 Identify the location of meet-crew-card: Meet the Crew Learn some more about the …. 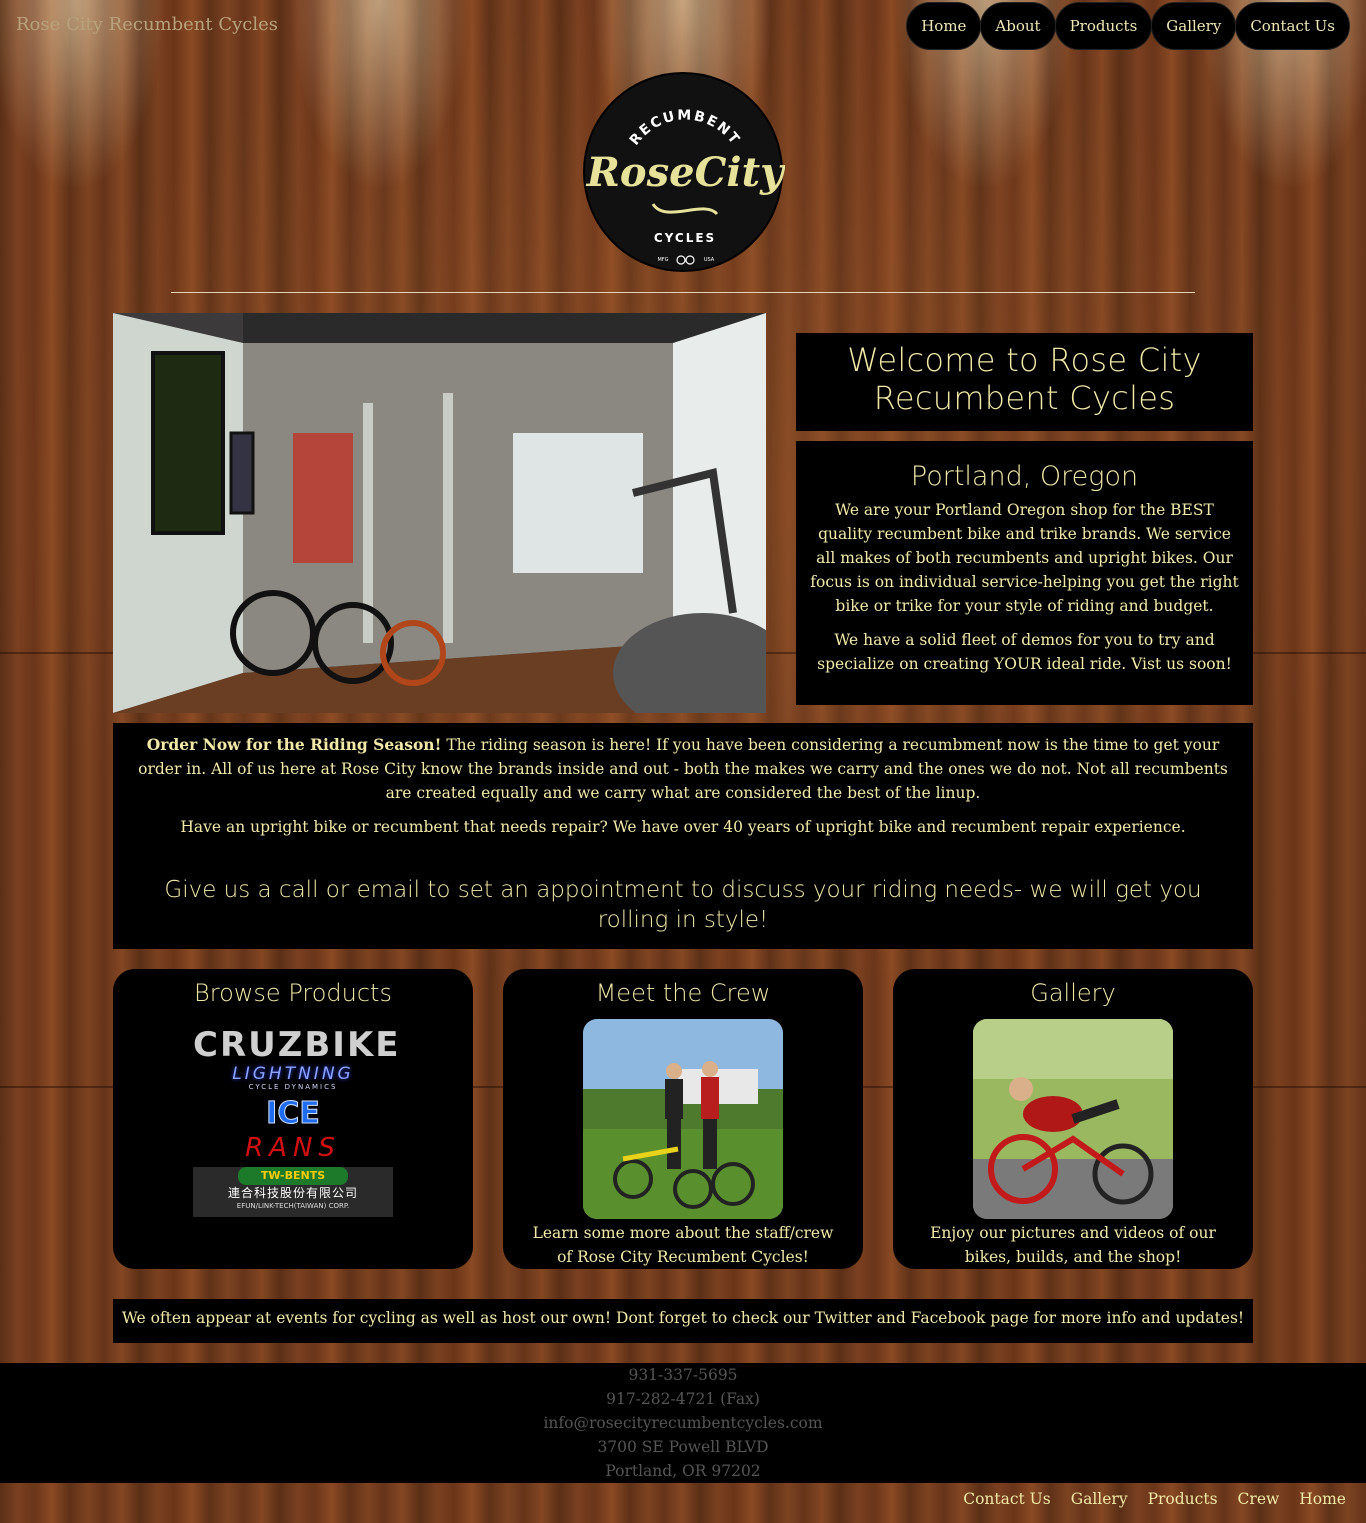
(683, 1119).